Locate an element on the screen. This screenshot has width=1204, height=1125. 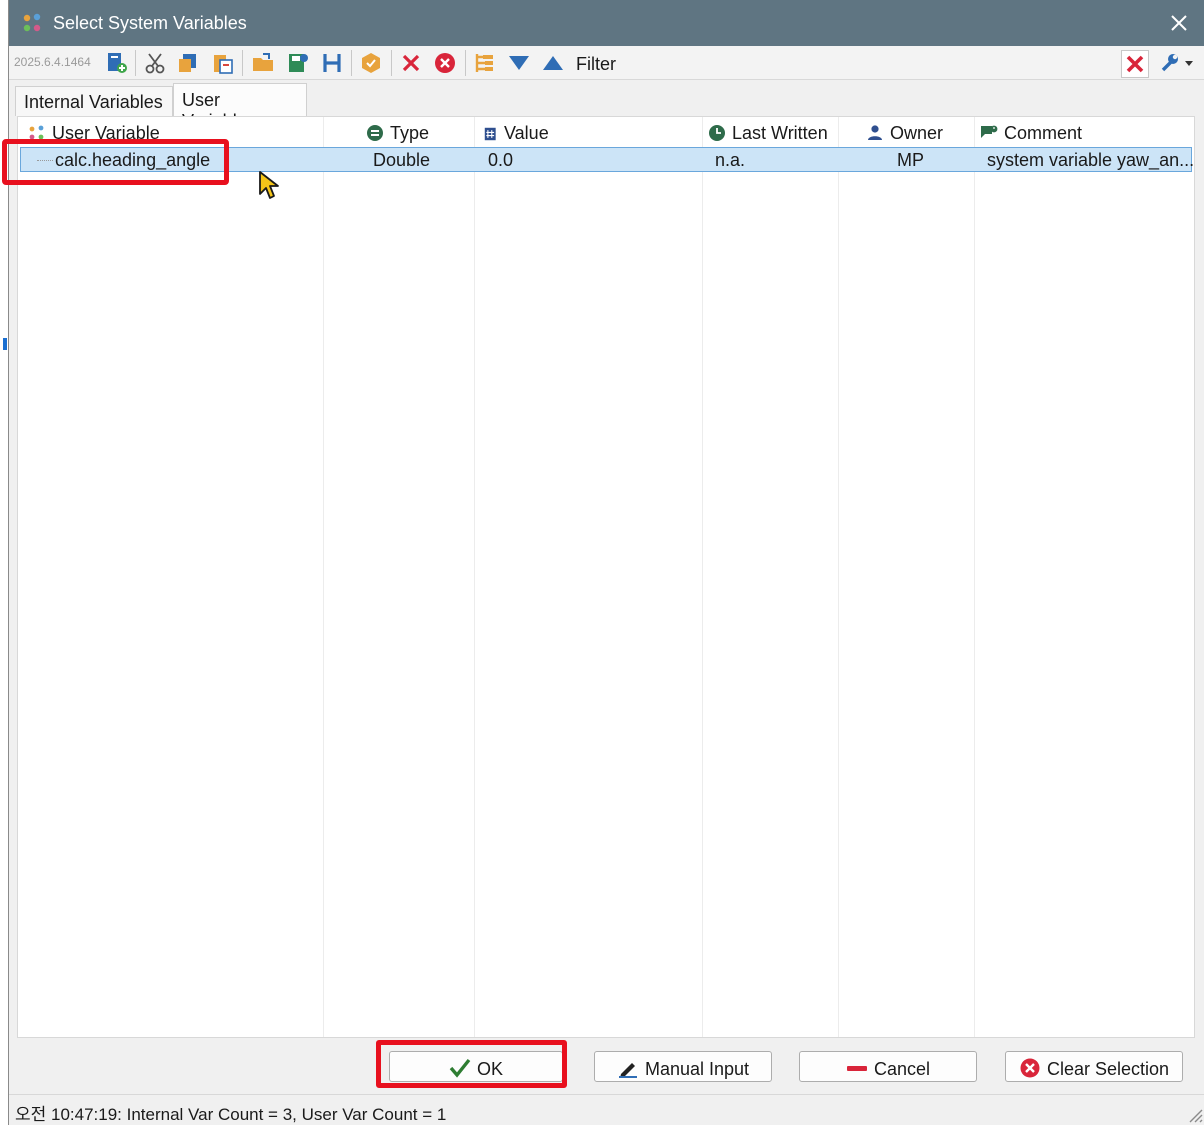
cell-variable-name: calc.heading_angle is located at coordinates (133, 160).